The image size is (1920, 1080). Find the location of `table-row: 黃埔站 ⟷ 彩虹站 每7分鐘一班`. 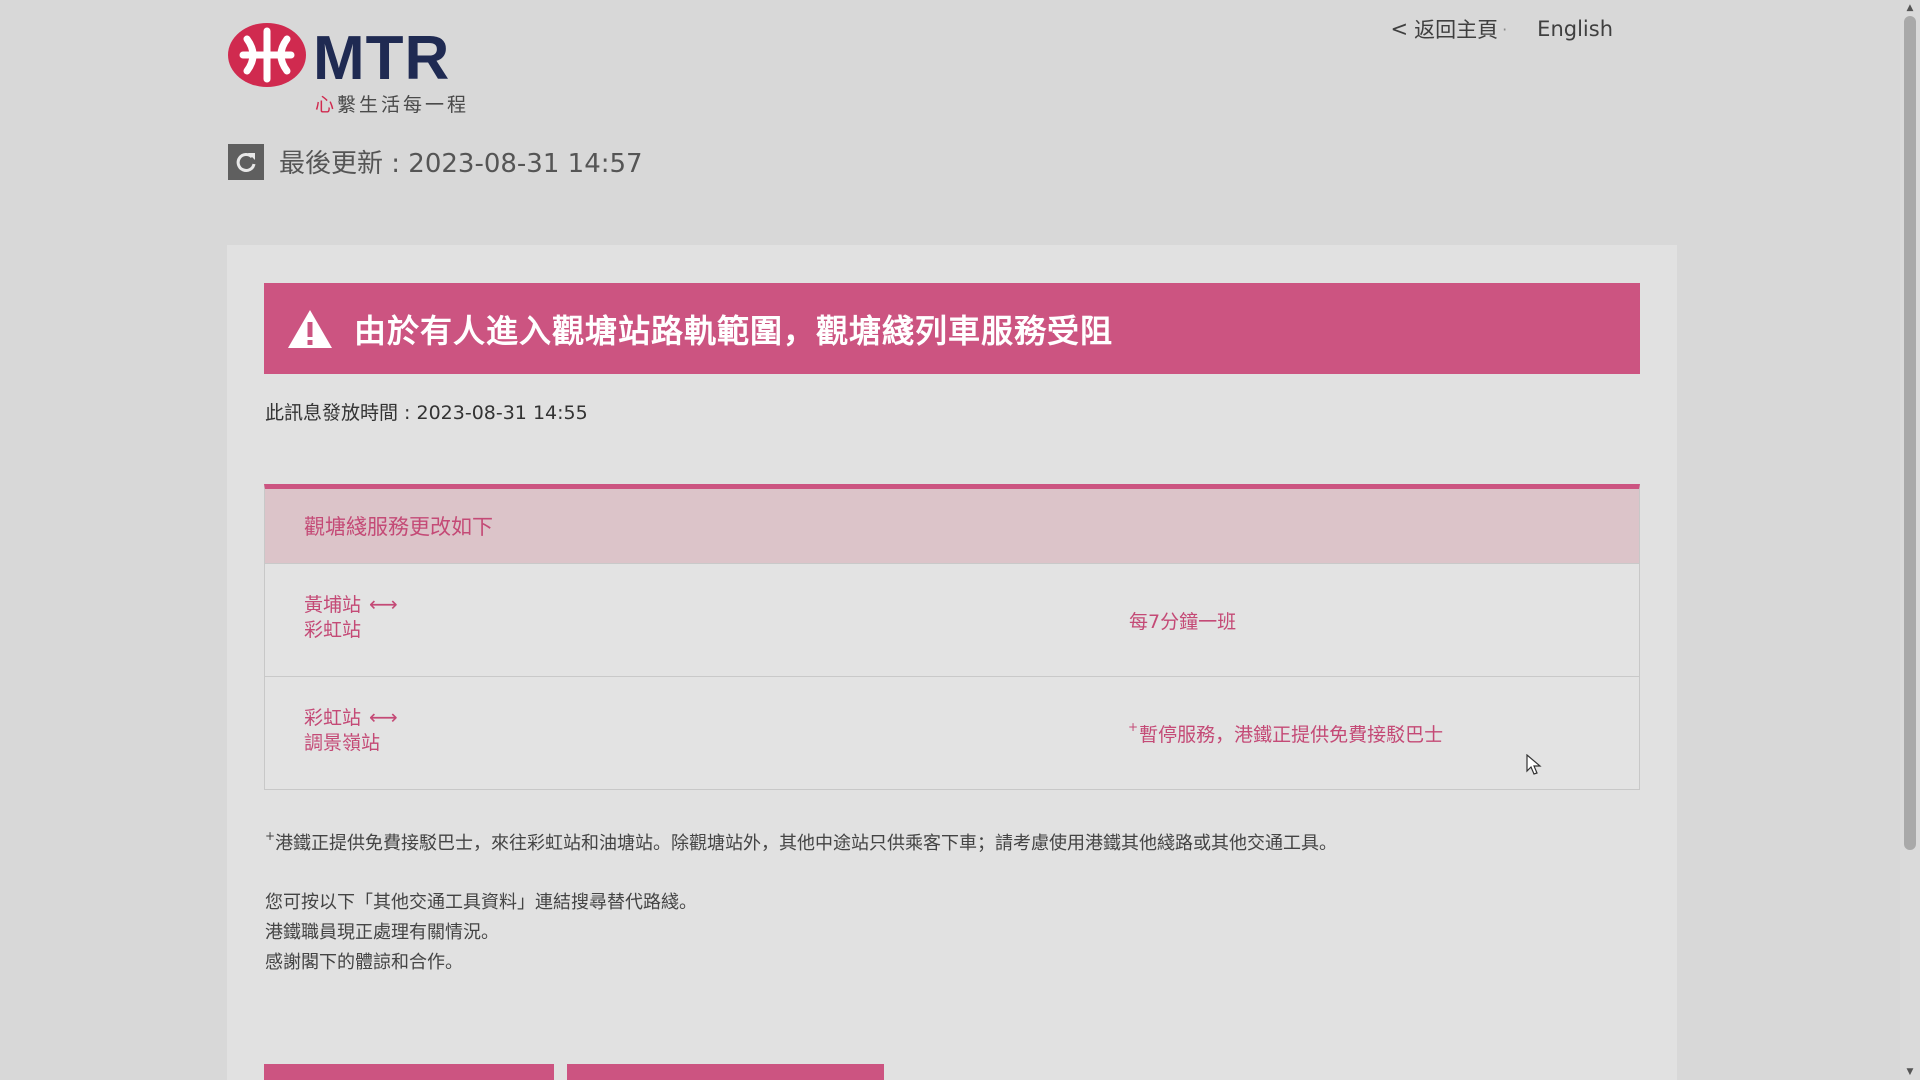

table-row: 黃埔站 ⟷ 彩虹站 每7分鐘一班 is located at coordinates (952, 619).